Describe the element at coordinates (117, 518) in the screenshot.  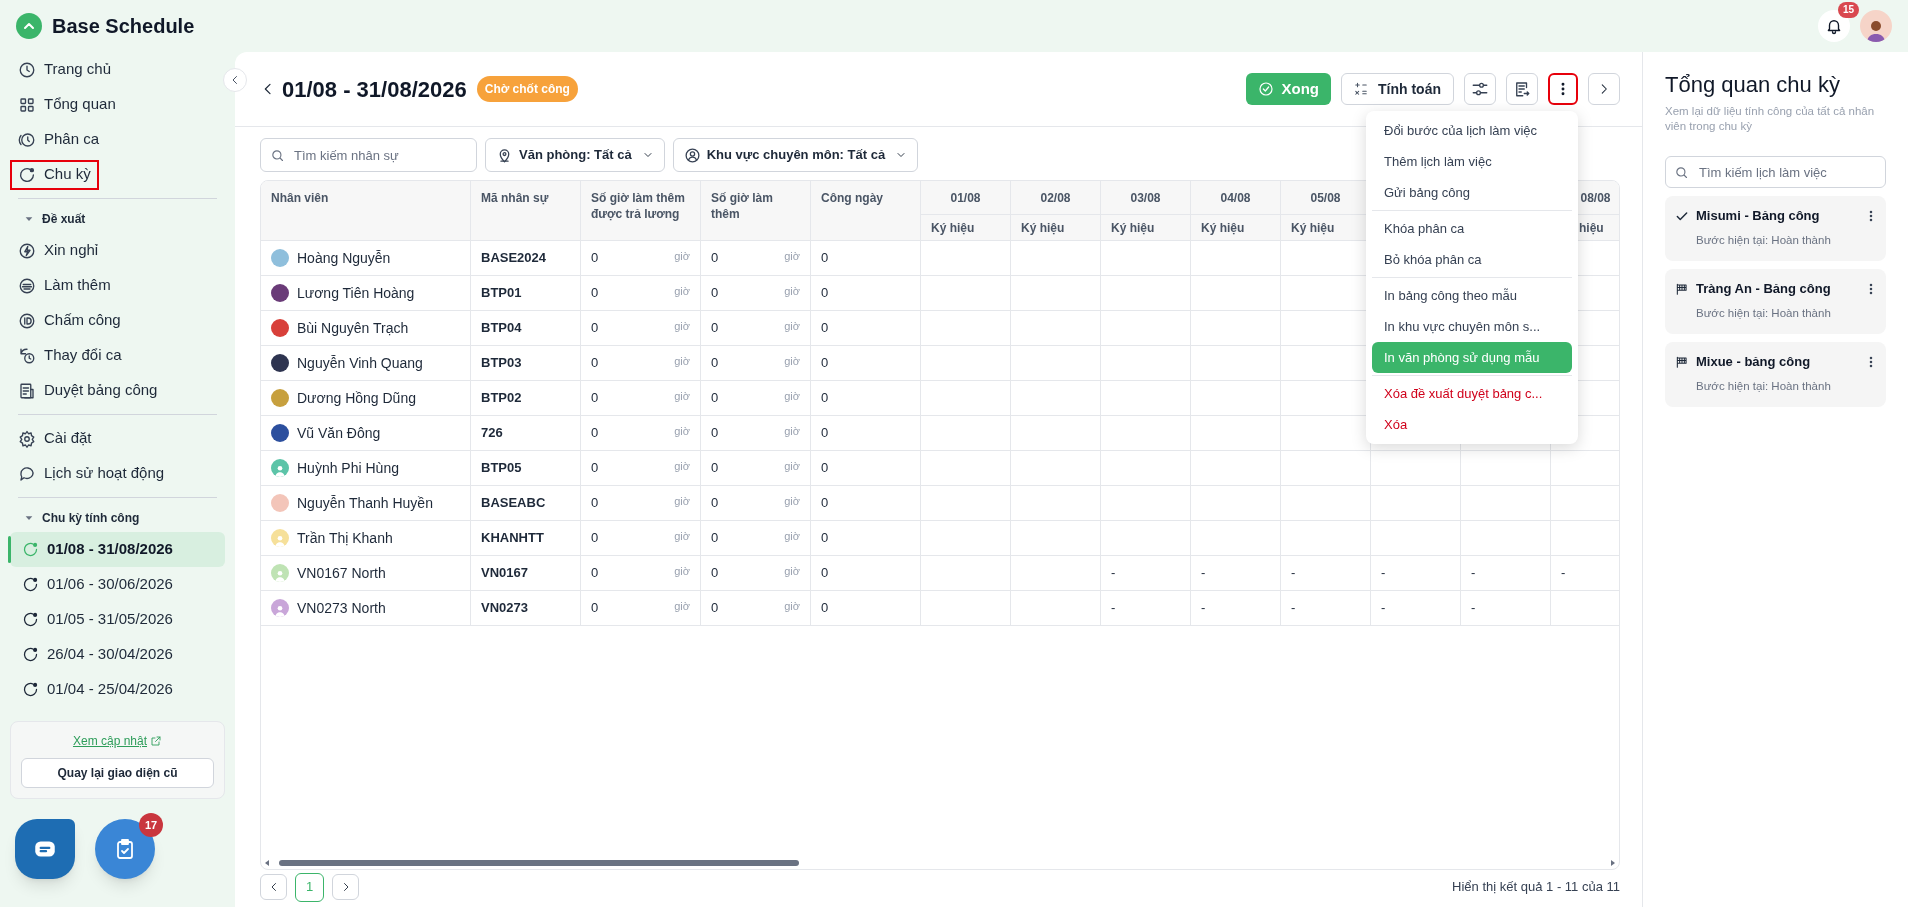
I see `section-header: Chu kỳ tính công` at that location.